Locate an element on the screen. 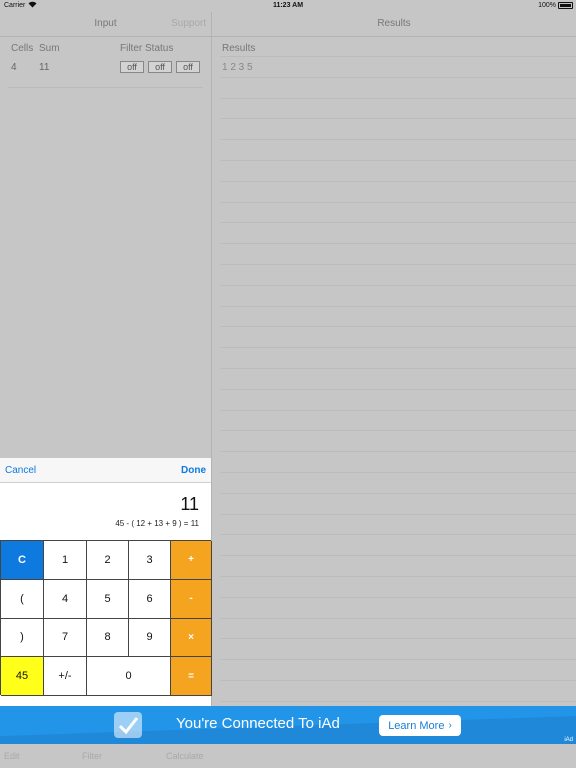  calculator-display: 11 is located at coordinates (189, 504).